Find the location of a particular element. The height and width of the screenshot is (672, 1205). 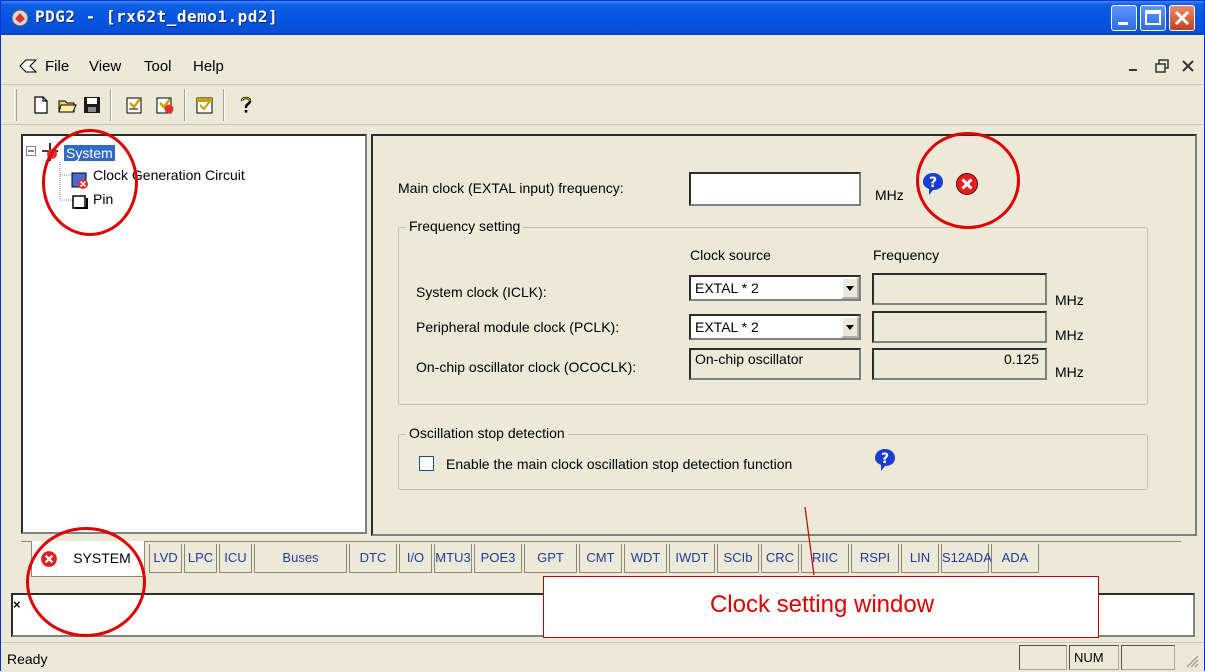

ococlk-source-value: On-chip oscillator is located at coordinates (749, 359).